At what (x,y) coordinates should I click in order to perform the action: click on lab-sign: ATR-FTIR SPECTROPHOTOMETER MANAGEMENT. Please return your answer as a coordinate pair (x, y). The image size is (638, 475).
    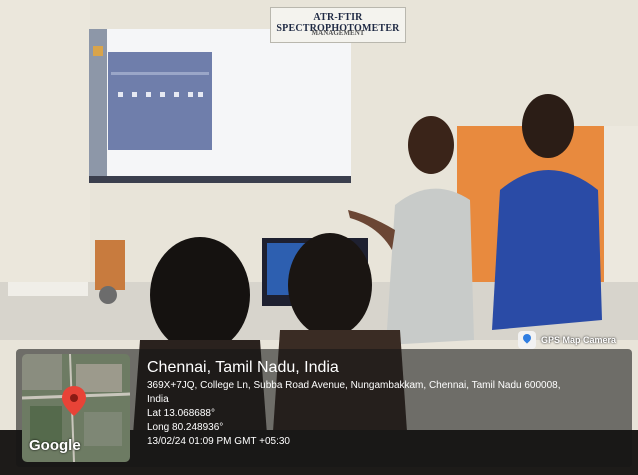
    Looking at the image, I should click on (338, 25).